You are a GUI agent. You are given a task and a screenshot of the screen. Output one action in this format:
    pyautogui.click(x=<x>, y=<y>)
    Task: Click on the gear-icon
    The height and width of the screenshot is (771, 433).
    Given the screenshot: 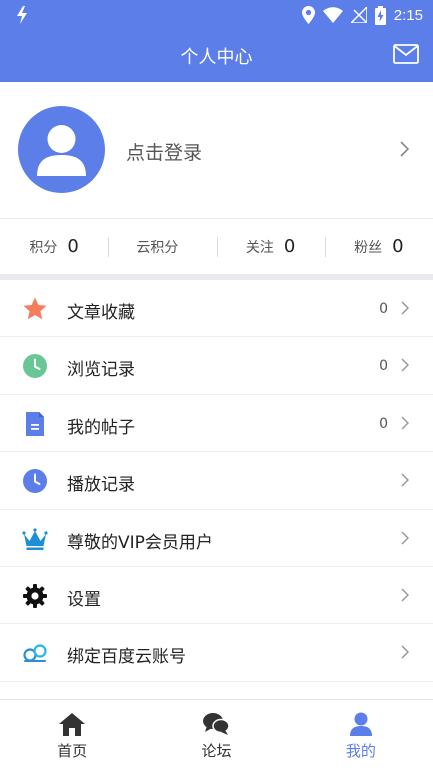 What is the action you would take?
    pyautogui.click(x=35, y=595)
    